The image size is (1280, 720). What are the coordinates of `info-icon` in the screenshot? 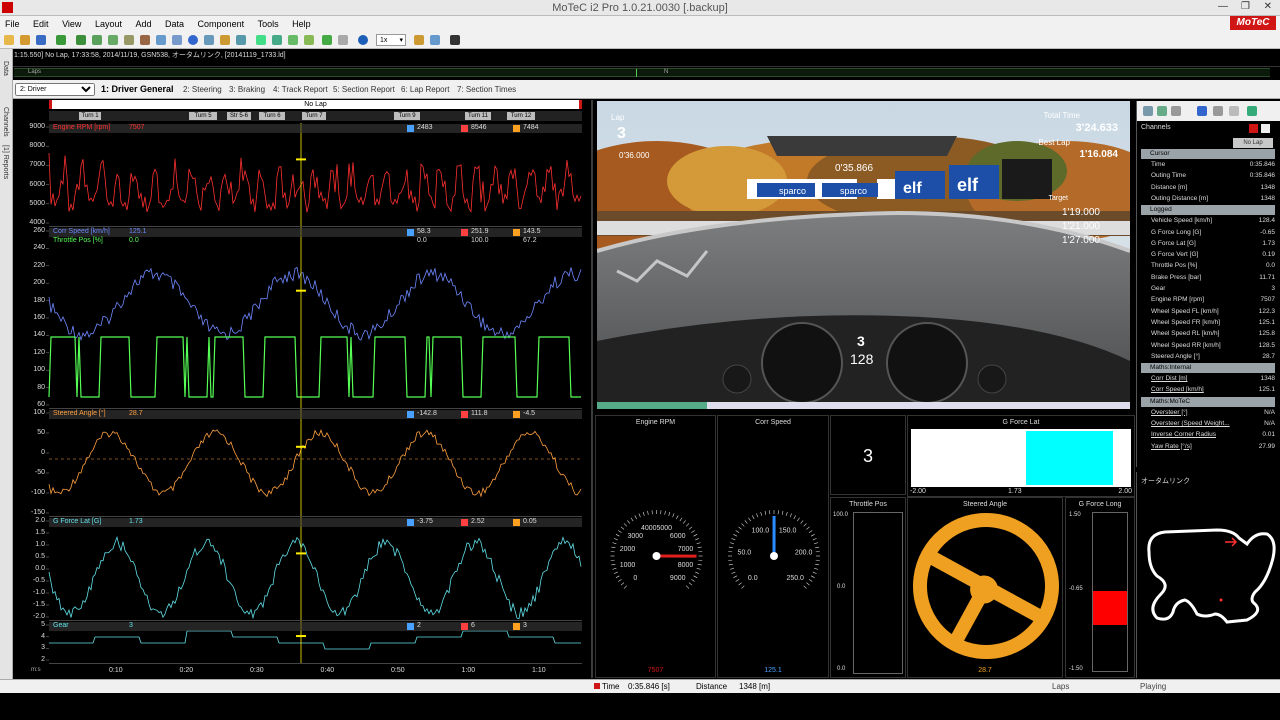 It's located at (193, 40).